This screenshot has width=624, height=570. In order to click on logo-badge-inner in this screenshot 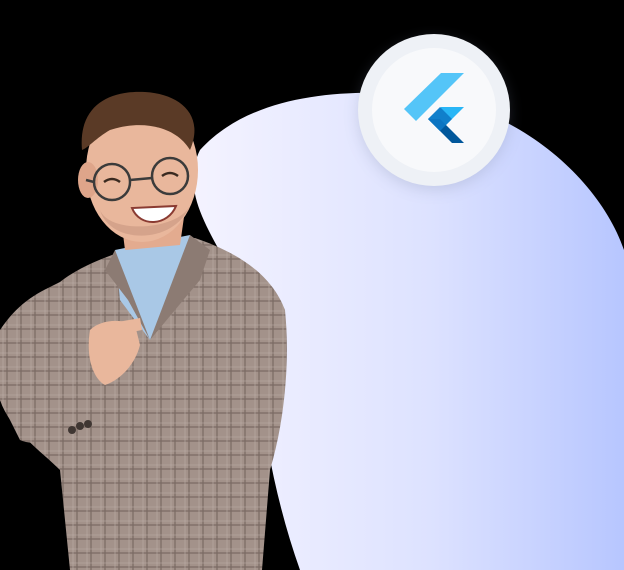, I will do `click(434, 110)`.